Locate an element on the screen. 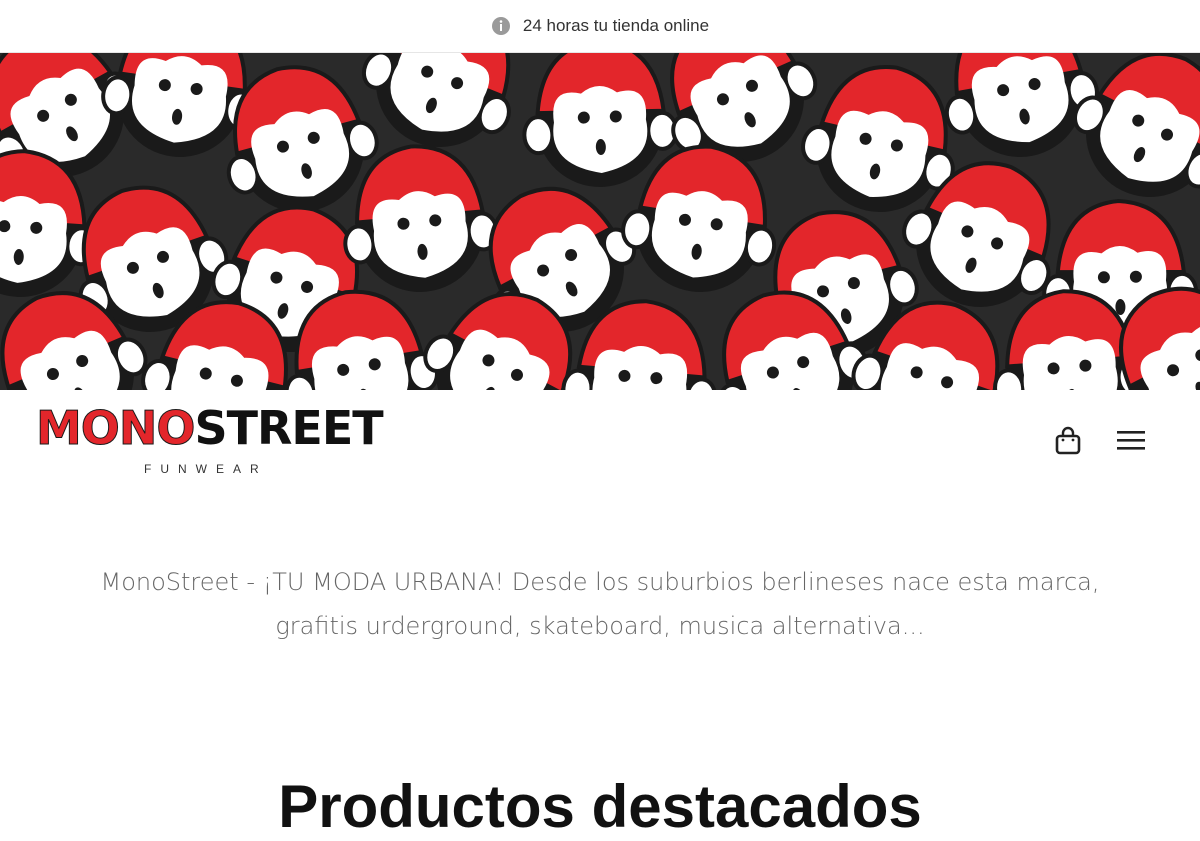  brand-logo: MONOSTREET FUNWEAR is located at coordinates (225, 439).